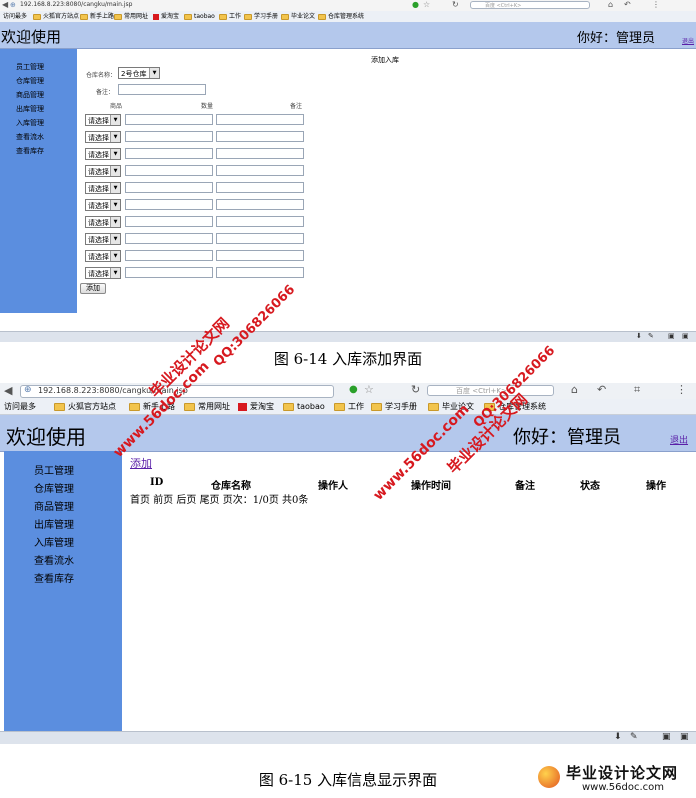 Image resolution: width=696 pixels, height=798 pixels. What do you see at coordinates (163, 500) in the screenshot?
I see `pager-prev: 前页` at bounding box center [163, 500].